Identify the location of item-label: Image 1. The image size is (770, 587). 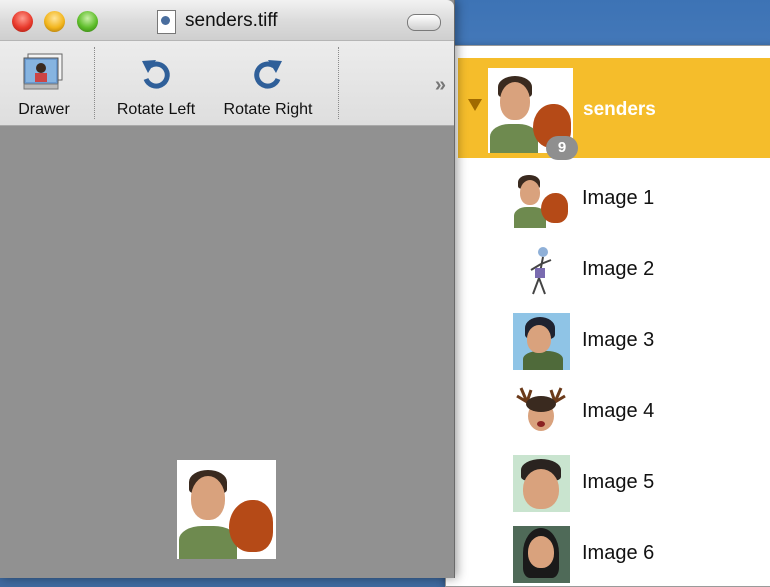
(618, 198).